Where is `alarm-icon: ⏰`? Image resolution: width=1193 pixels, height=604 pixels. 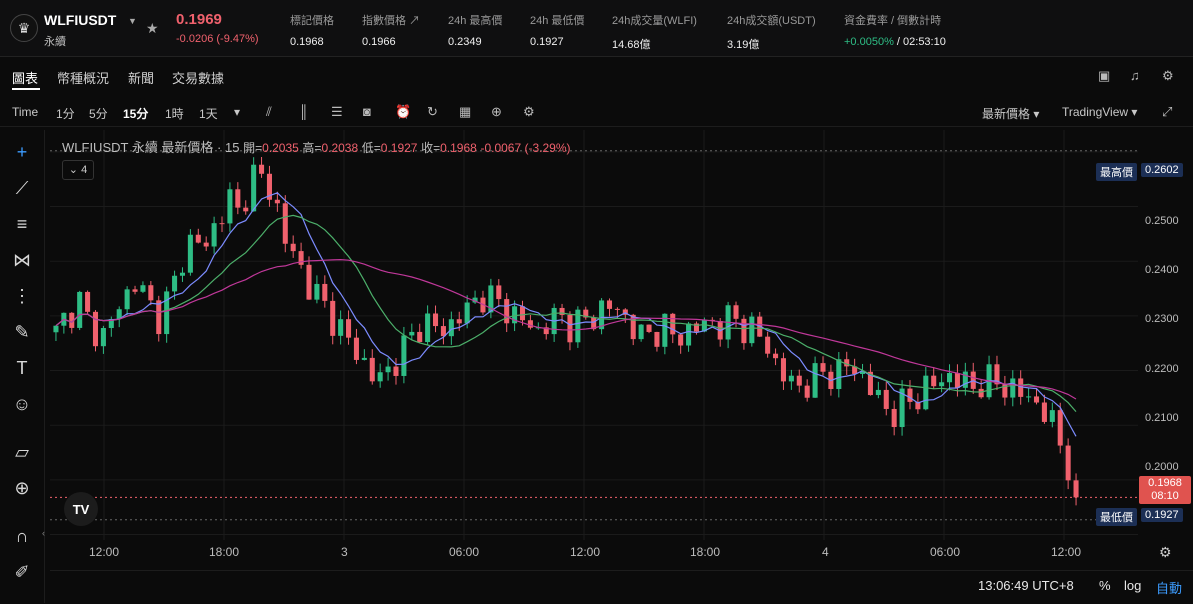 alarm-icon: ⏰ is located at coordinates (403, 112).